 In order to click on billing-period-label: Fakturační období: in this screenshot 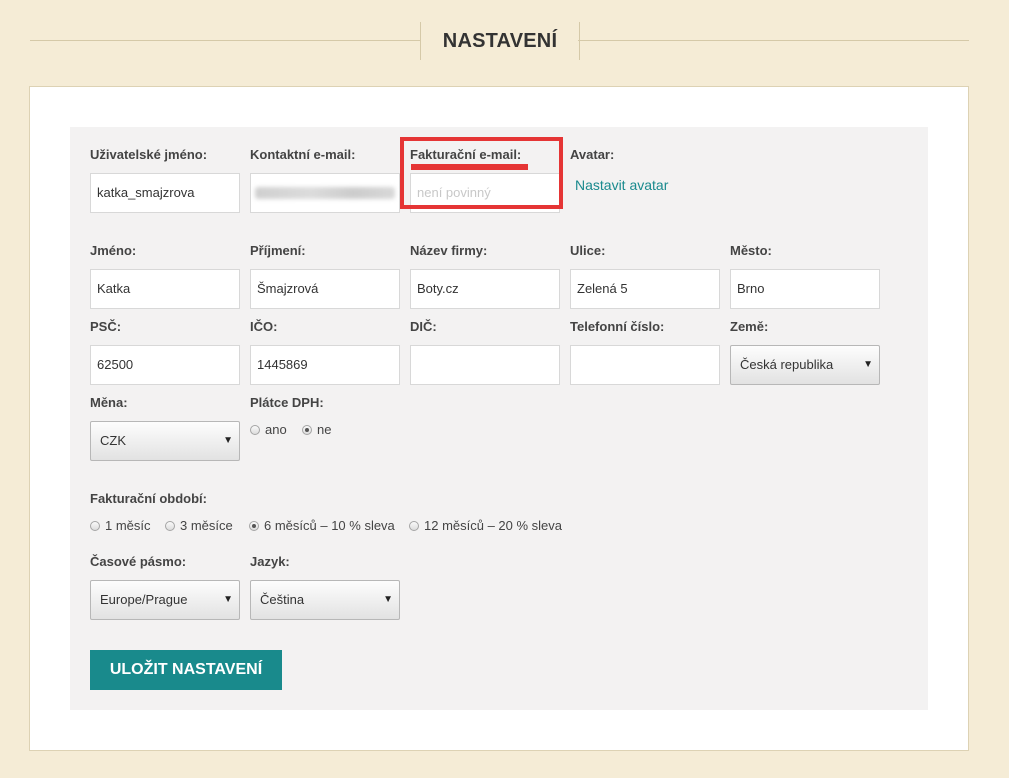, I will do `click(148, 498)`.